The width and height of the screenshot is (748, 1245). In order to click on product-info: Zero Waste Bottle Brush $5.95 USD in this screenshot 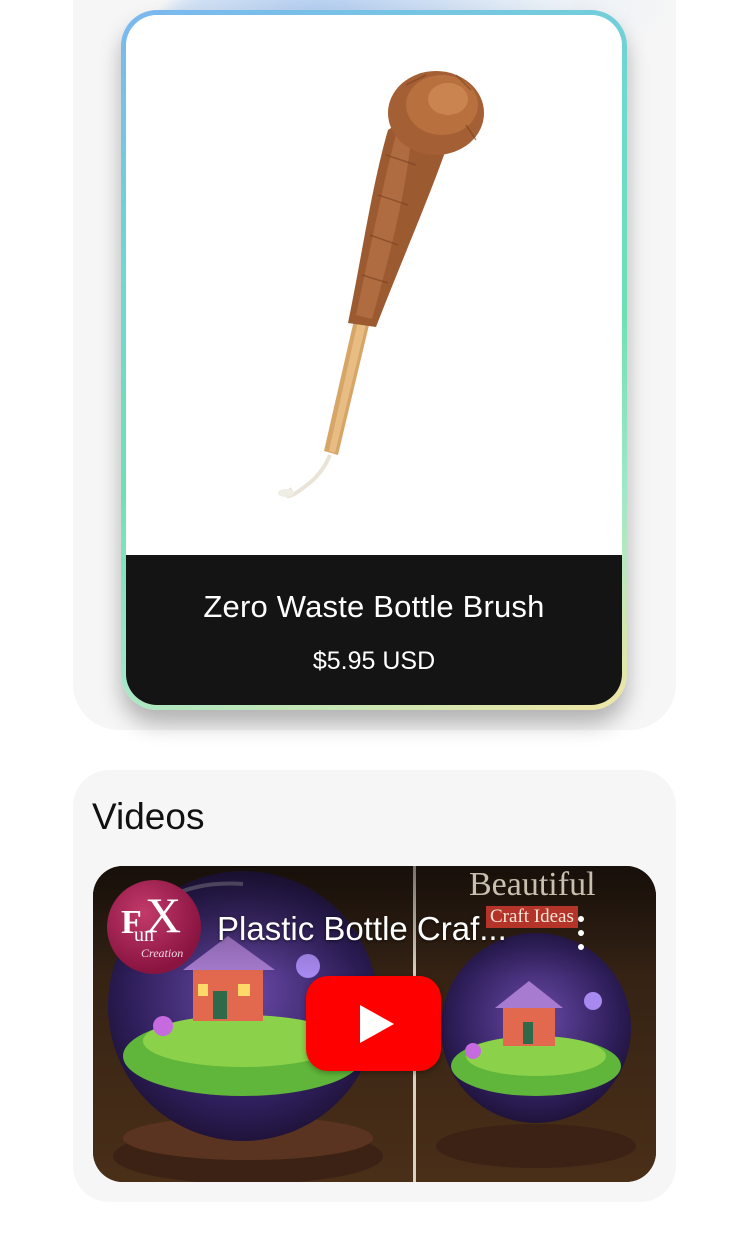, I will do `click(374, 630)`.